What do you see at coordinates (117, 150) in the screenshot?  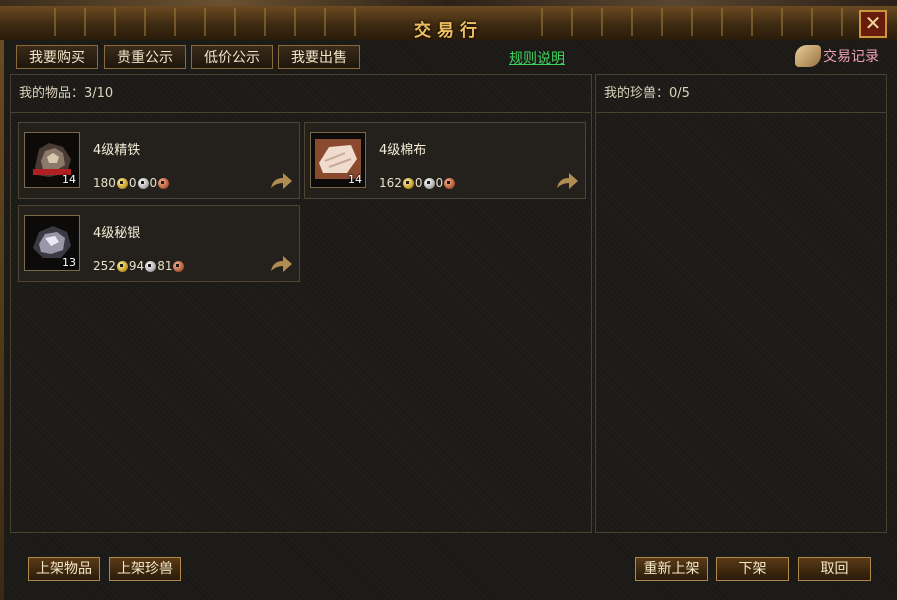 I see `item-name: 4级精铁` at bounding box center [117, 150].